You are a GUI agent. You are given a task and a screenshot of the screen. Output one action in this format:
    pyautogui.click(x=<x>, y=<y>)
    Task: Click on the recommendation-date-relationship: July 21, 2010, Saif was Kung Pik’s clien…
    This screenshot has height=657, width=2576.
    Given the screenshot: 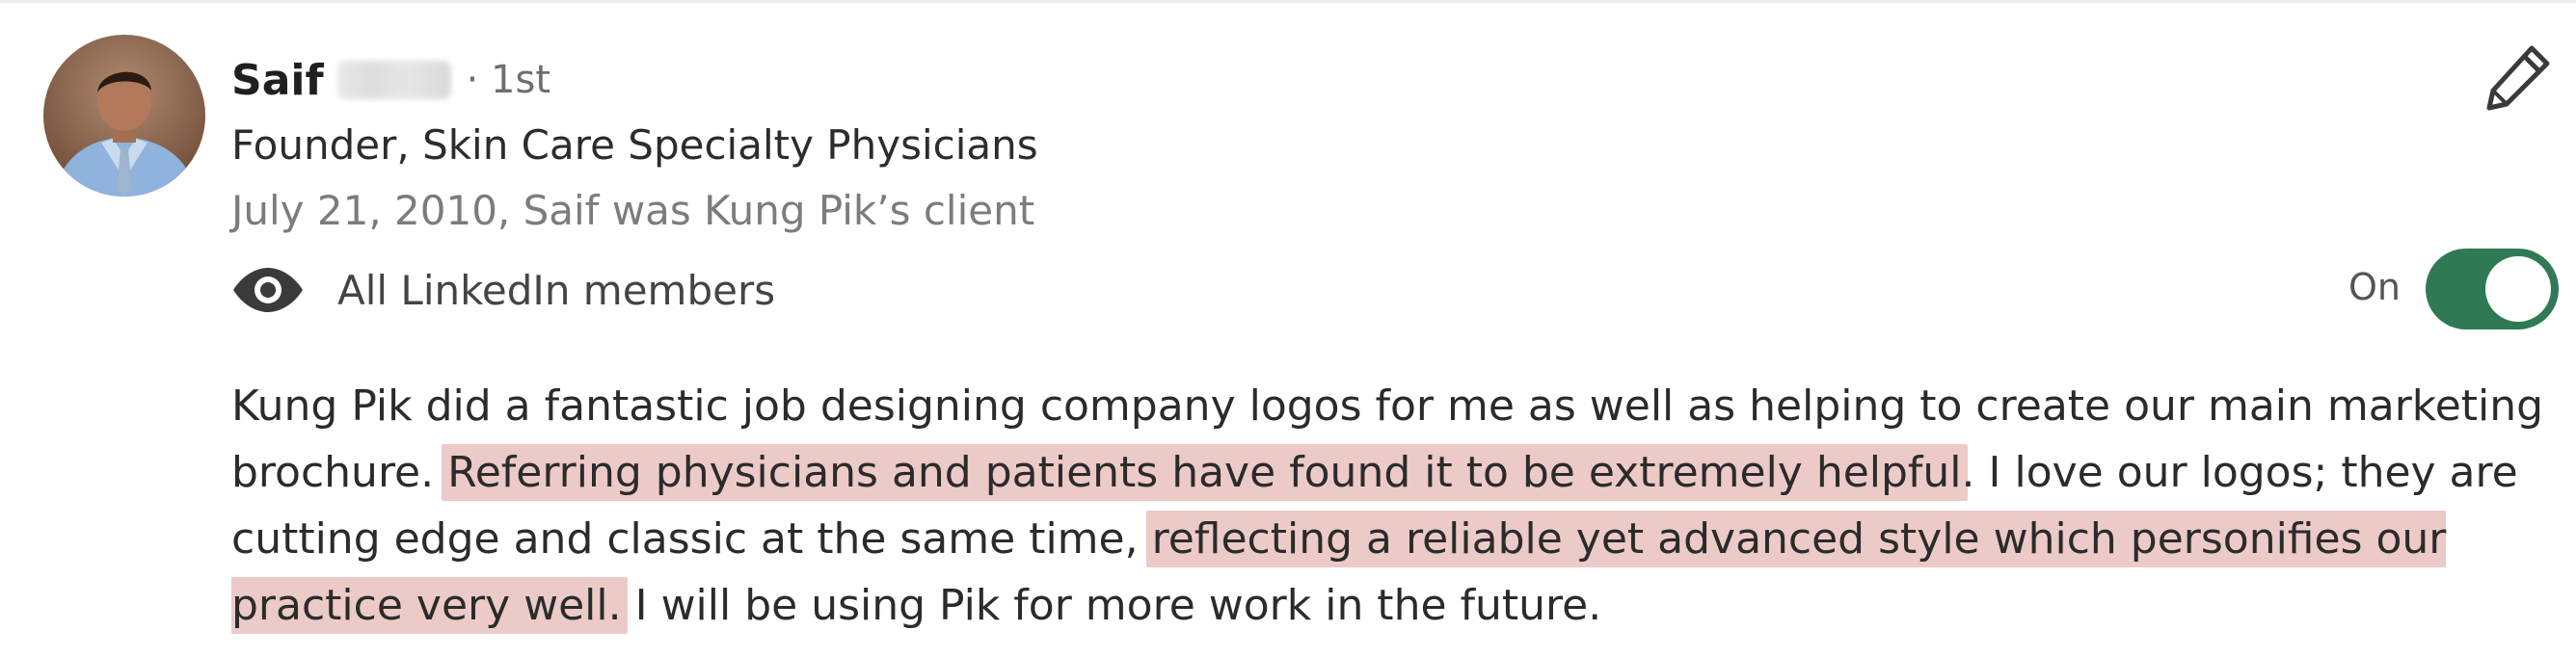 What is the action you would take?
    pyautogui.click(x=633, y=210)
    